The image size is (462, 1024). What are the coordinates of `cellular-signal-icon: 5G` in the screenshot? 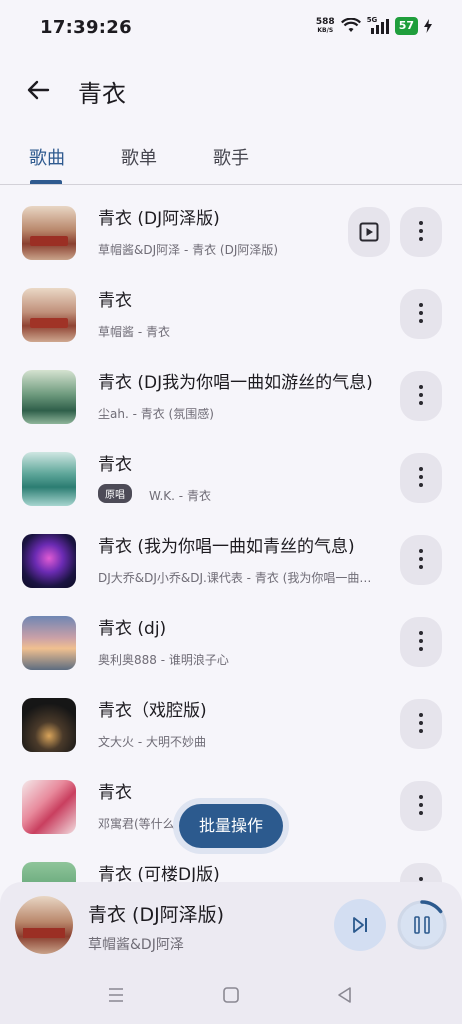 It's located at (378, 25).